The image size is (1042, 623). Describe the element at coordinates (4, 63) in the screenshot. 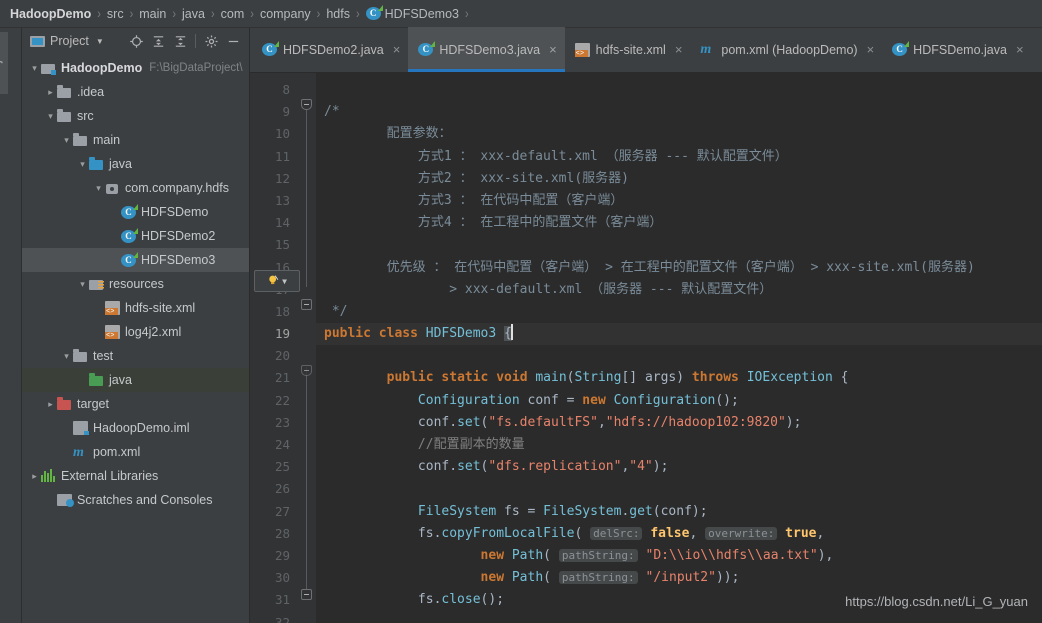

I see `toolwindow-button-project: Project` at that location.